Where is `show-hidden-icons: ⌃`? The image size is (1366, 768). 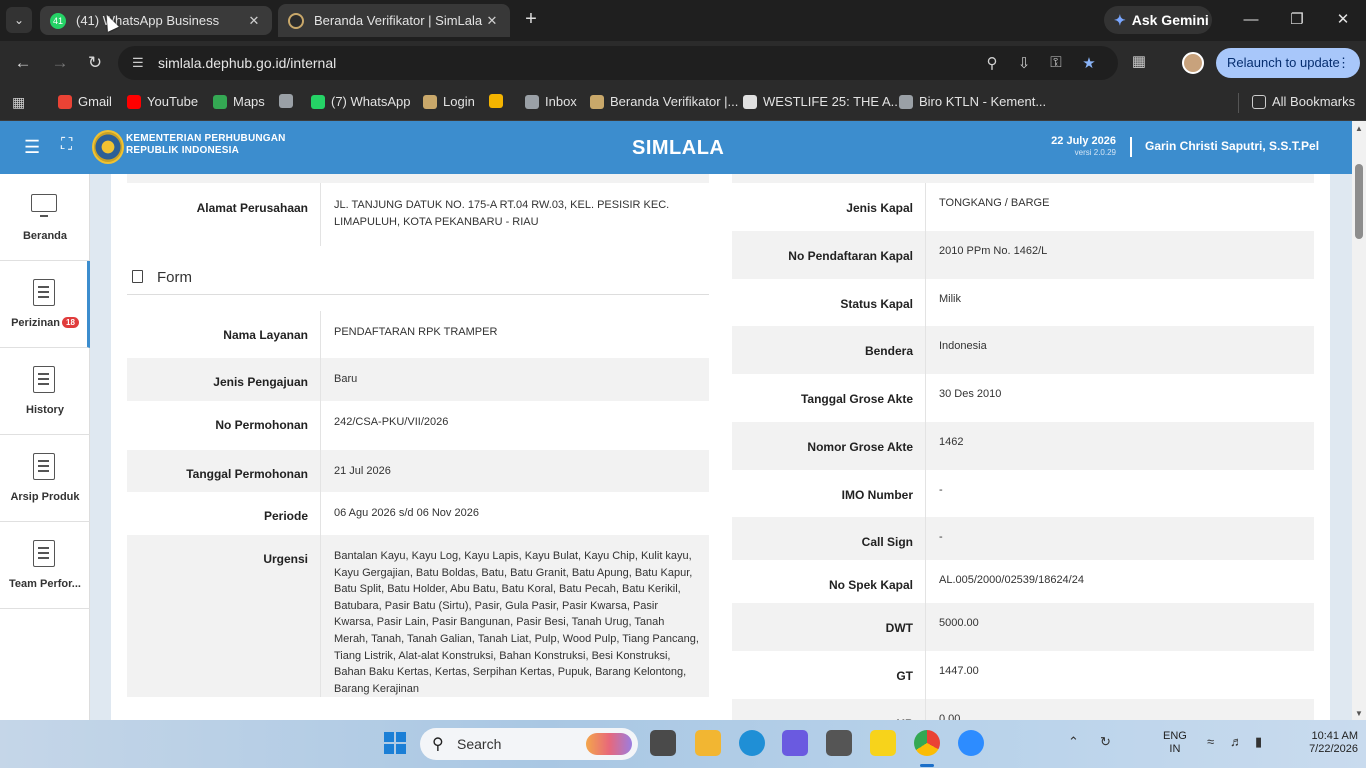 show-hidden-icons: ⌃ is located at coordinates (1073, 742).